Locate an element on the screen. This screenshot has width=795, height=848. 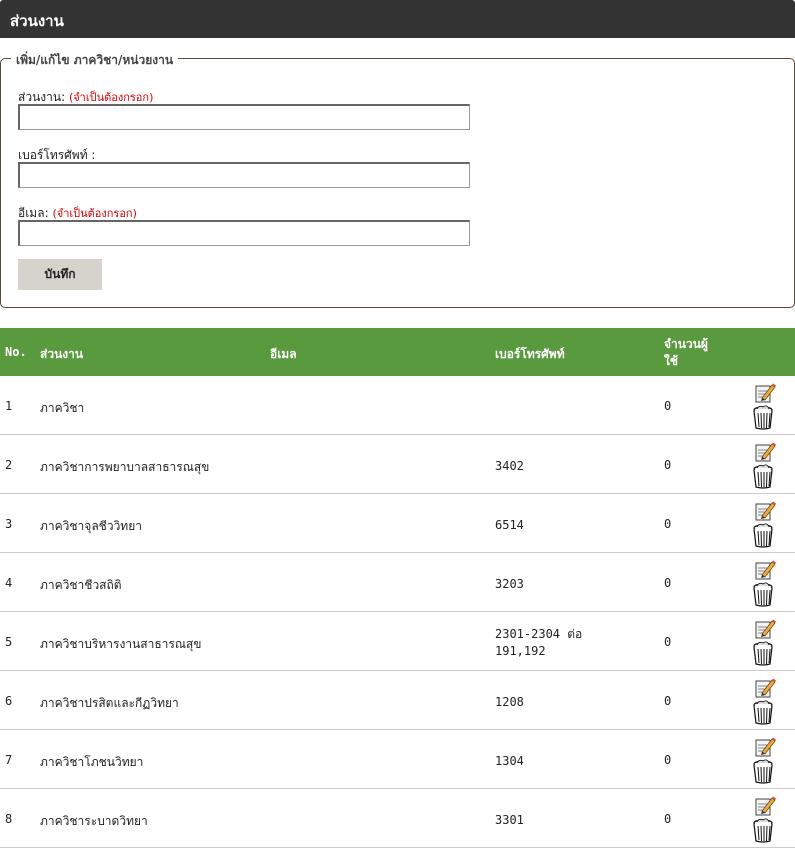
row-phone: 3402 is located at coordinates (509, 466).